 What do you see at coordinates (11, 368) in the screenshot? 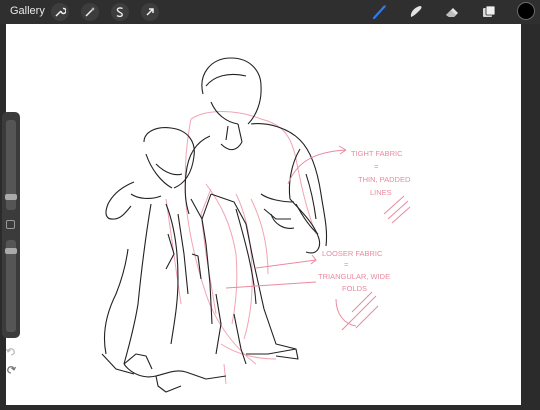
I see `redo-icon` at bounding box center [11, 368].